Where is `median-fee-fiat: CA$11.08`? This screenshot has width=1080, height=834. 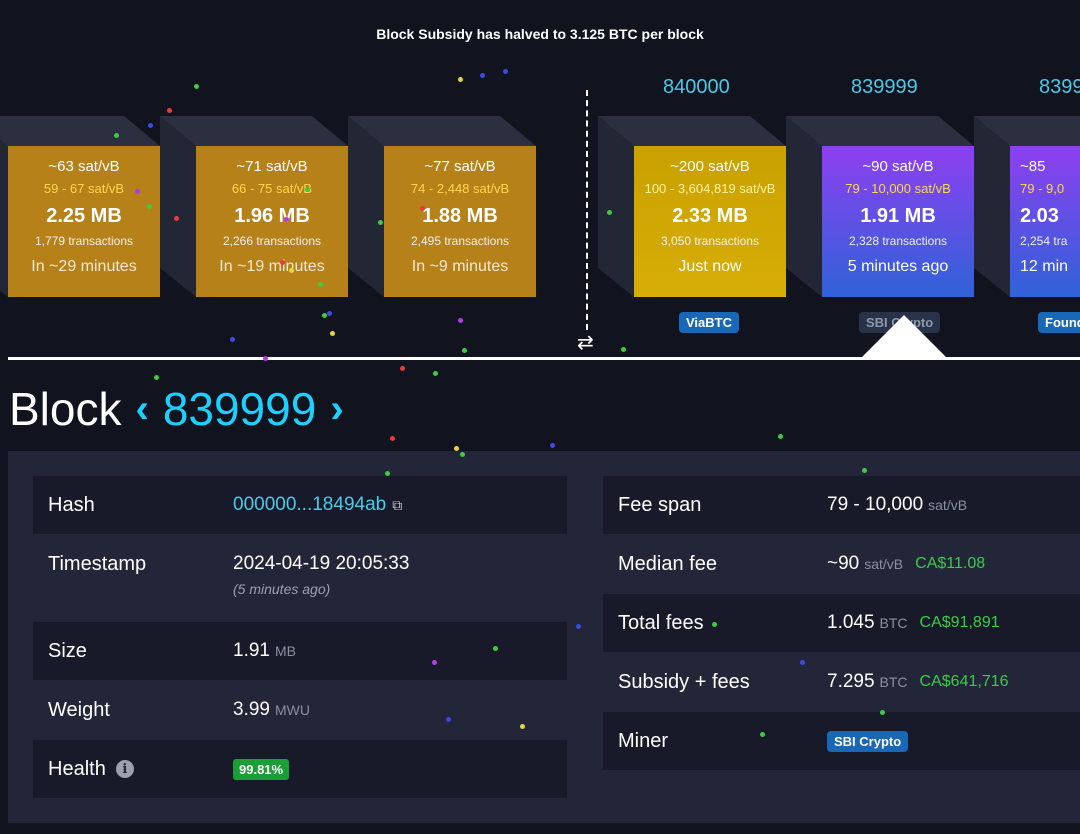
median-fee-fiat: CA$11.08 is located at coordinates (950, 563).